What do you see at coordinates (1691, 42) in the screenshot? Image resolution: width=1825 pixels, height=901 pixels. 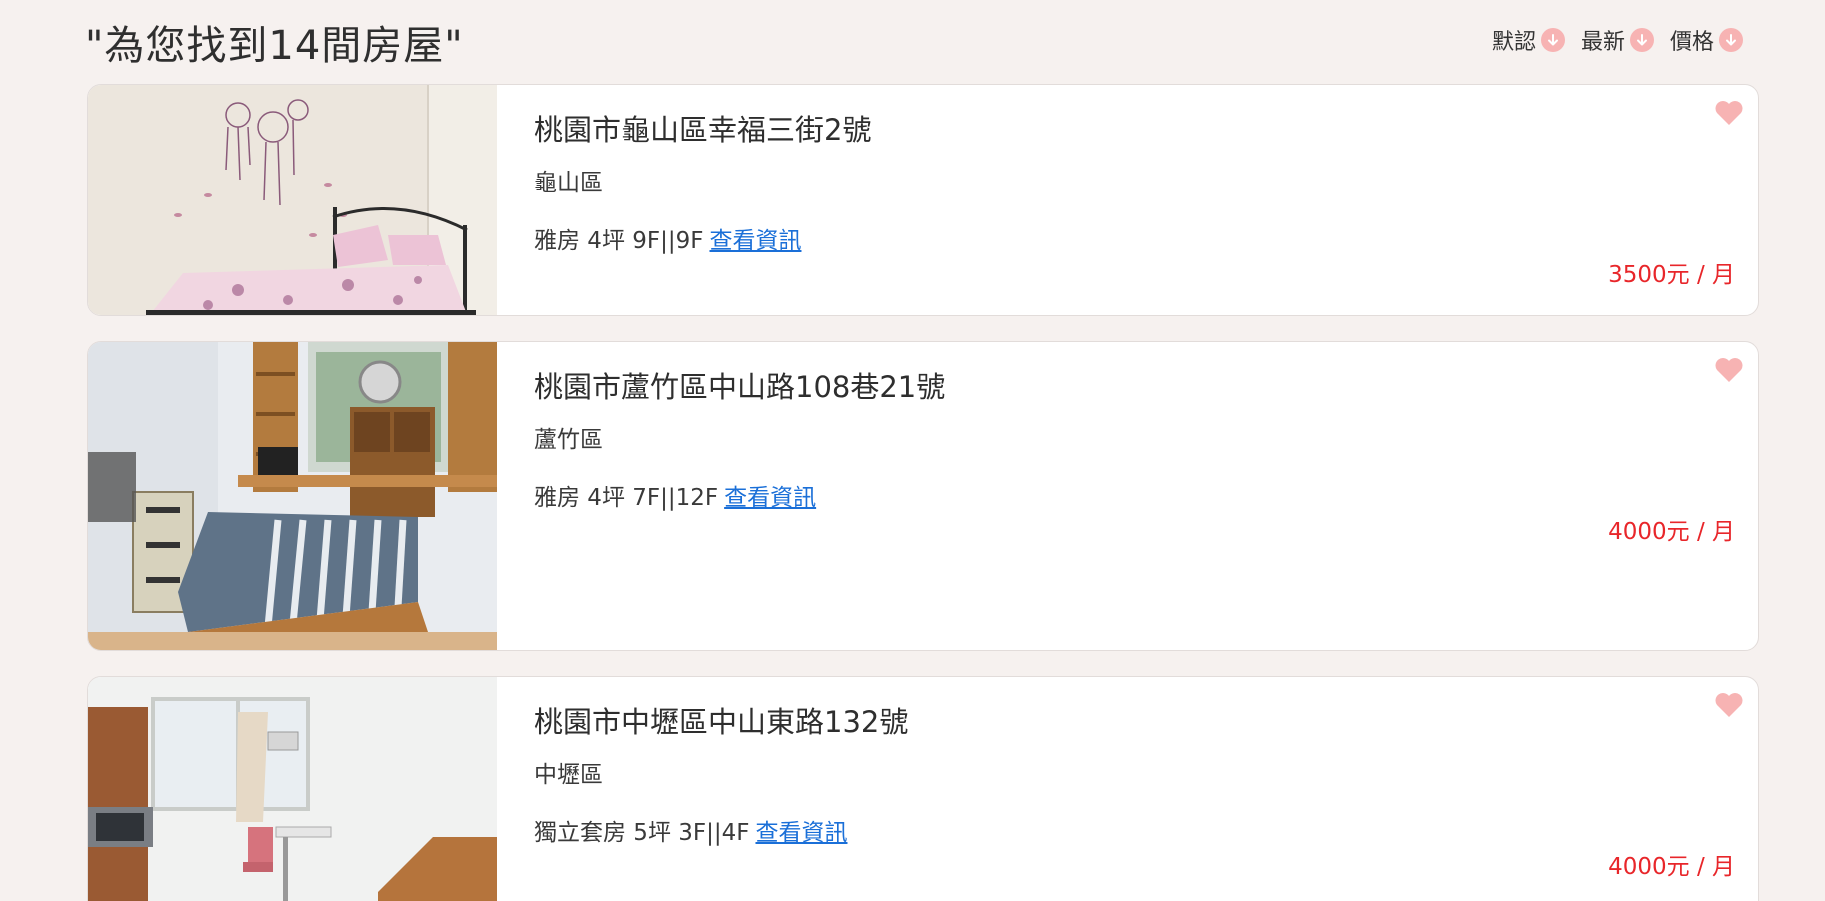 I see `sort-price-label: 價格` at bounding box center [1691, 42].